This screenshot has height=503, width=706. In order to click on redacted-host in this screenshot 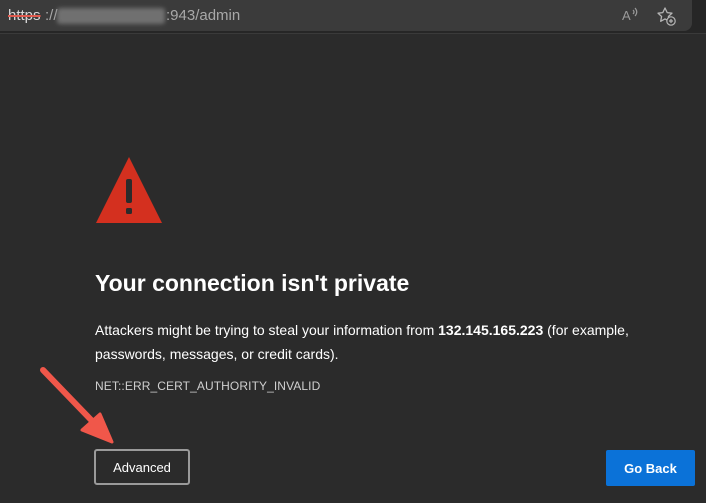, I will do `click(111, 16)`.